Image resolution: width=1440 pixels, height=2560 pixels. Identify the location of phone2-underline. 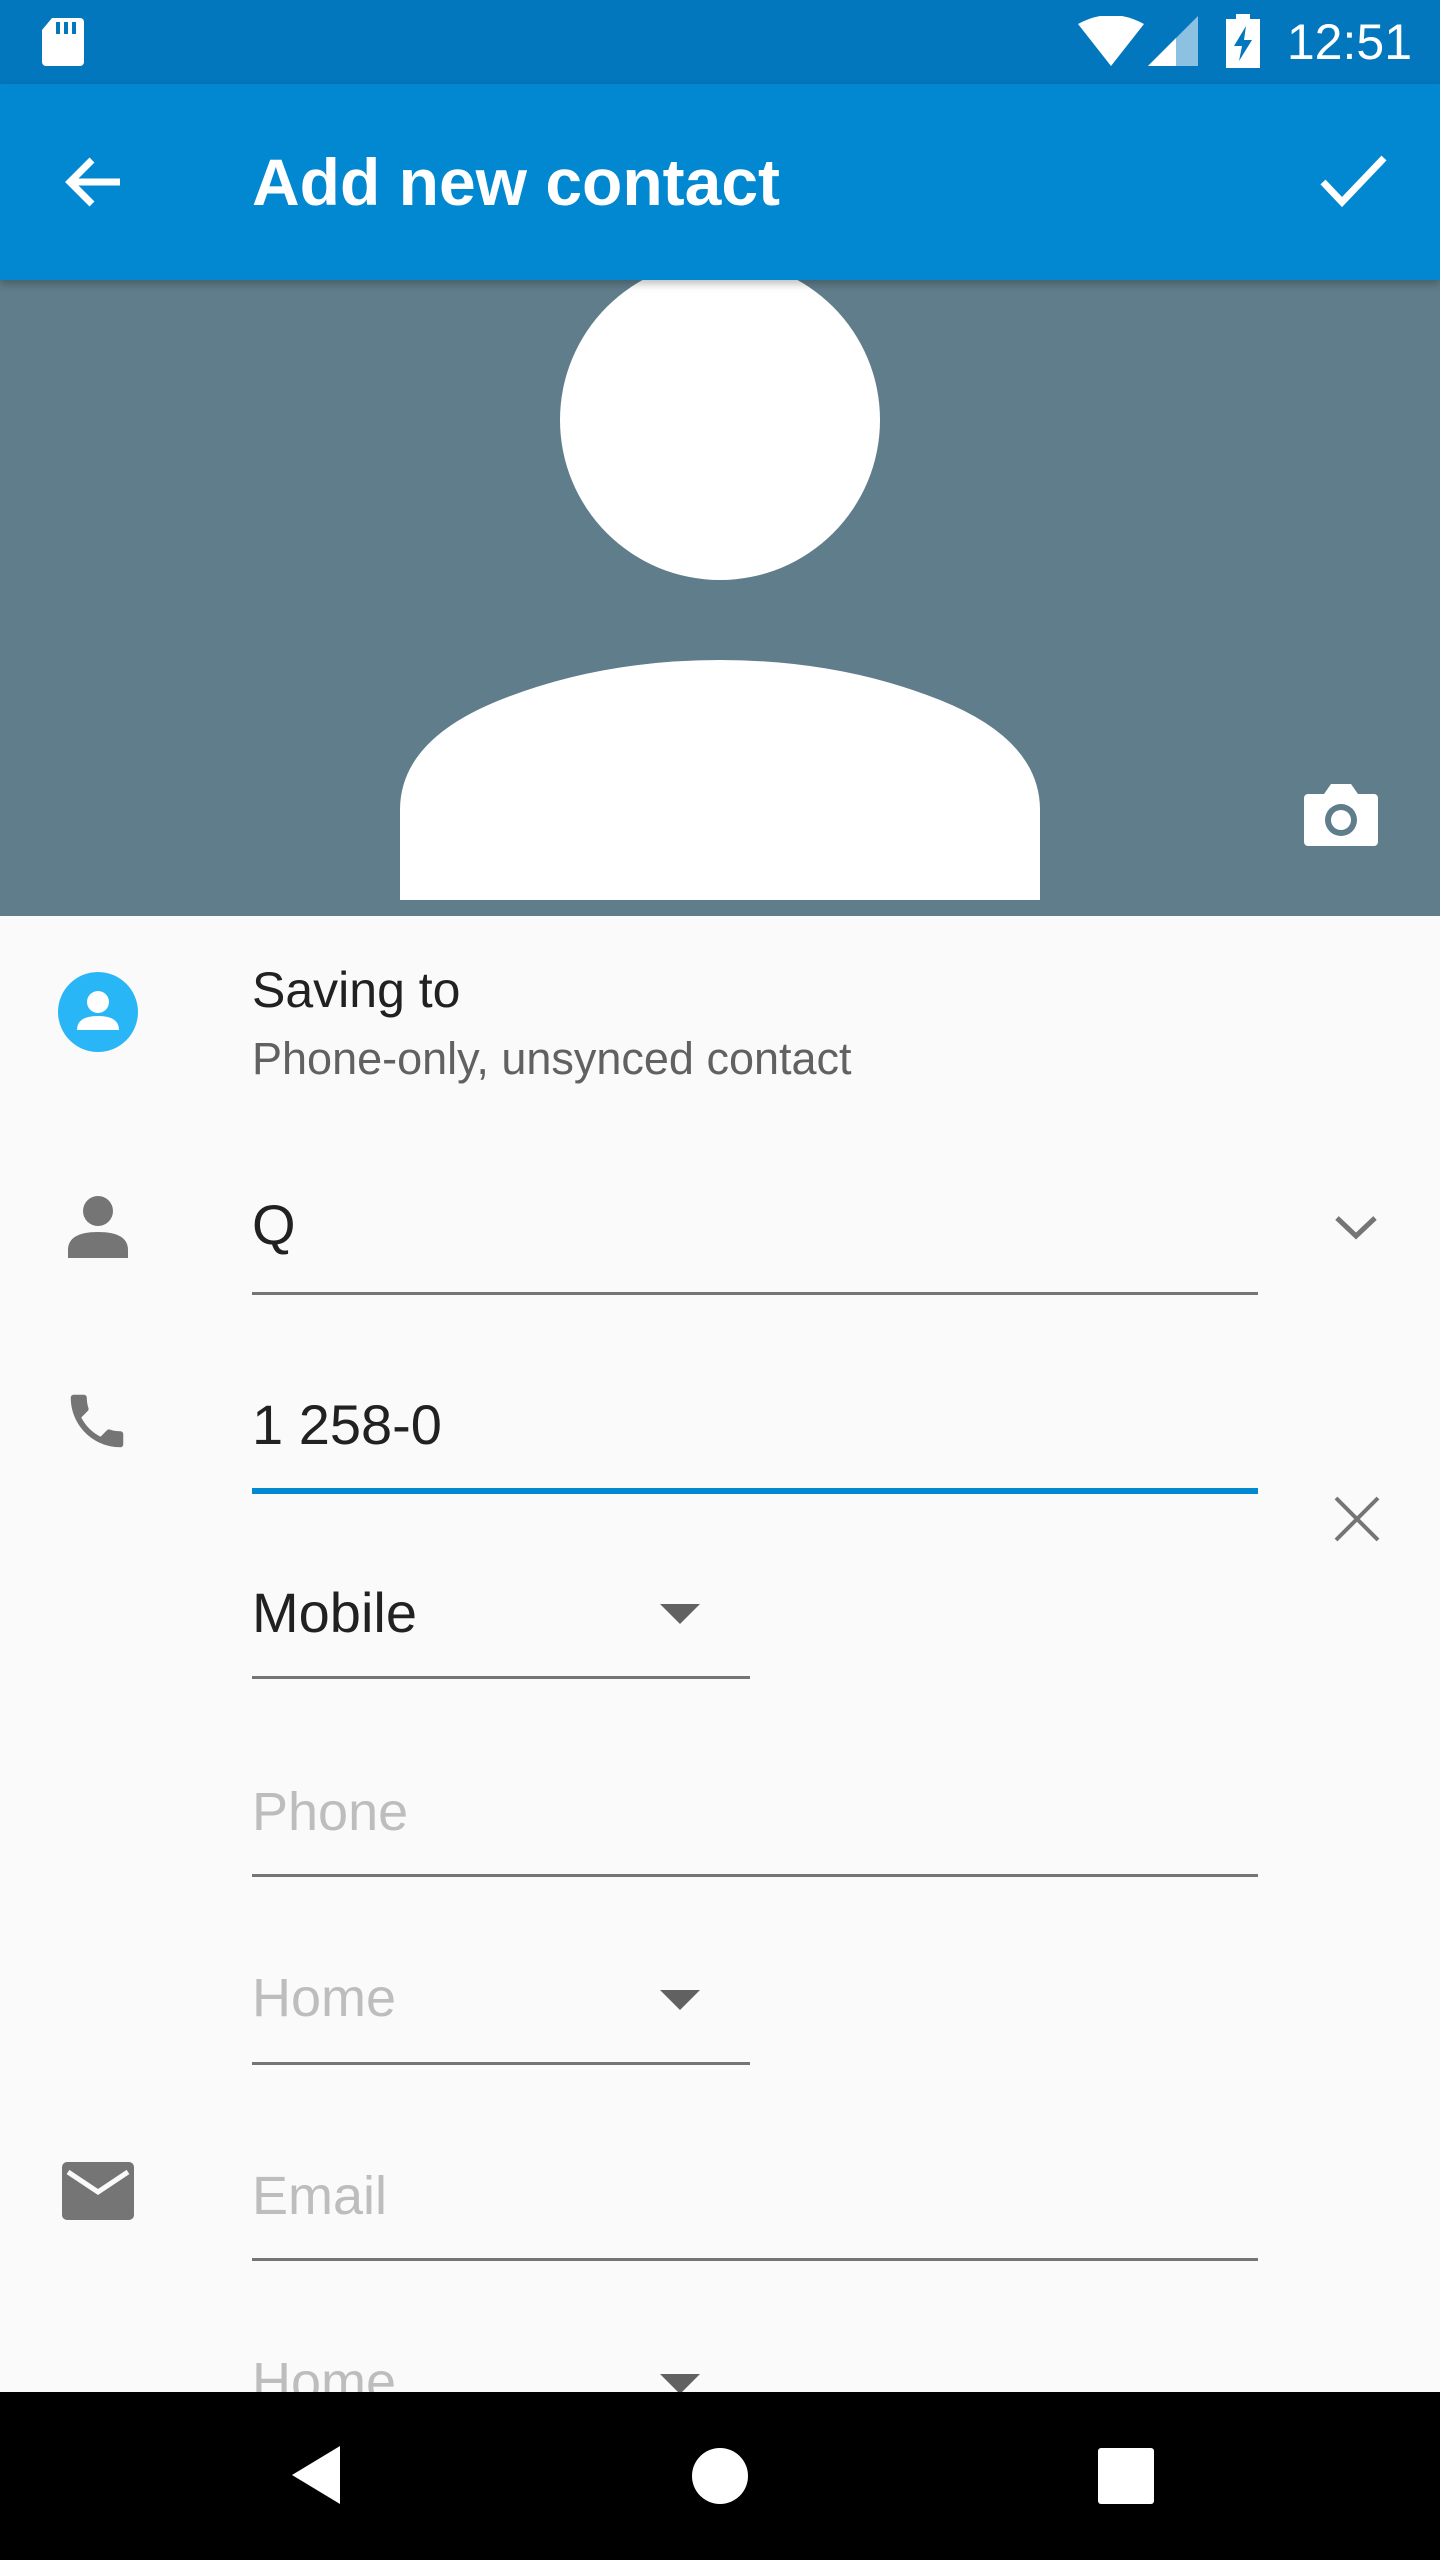
(755, 1875).